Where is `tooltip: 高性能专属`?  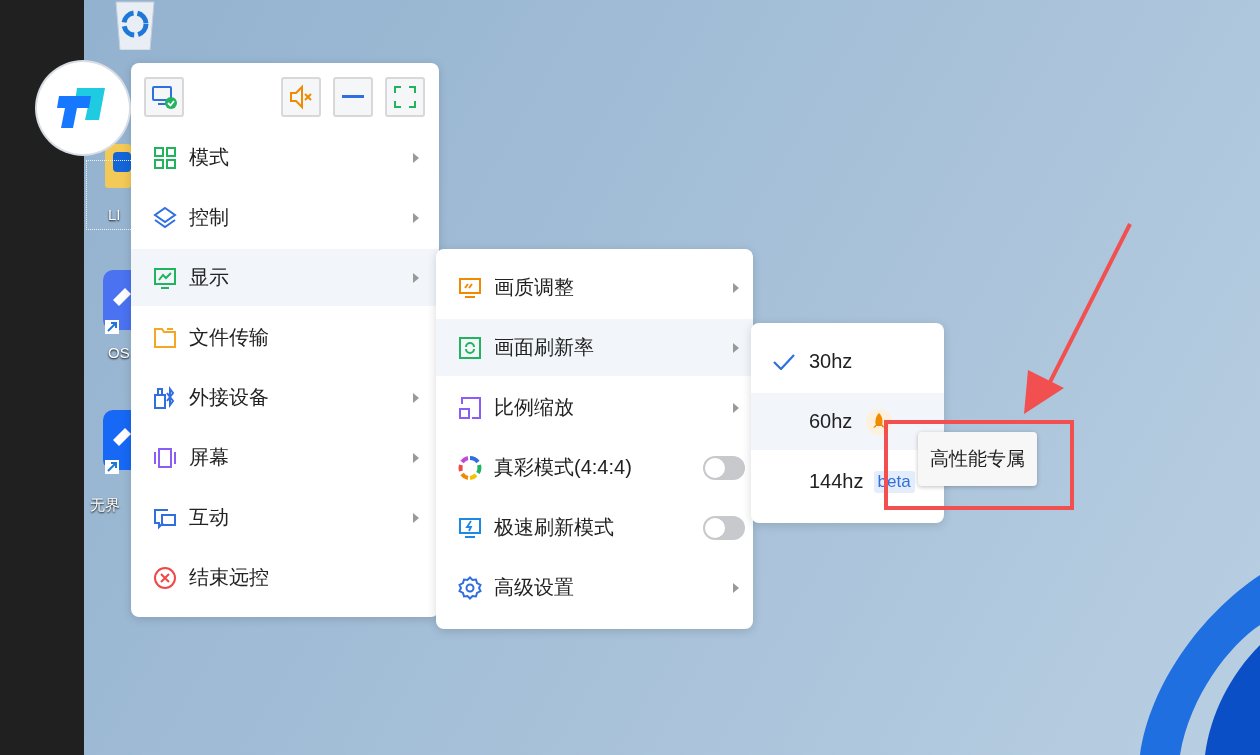 tooltip: 高性能专属 is located at coordinates (977, 459).